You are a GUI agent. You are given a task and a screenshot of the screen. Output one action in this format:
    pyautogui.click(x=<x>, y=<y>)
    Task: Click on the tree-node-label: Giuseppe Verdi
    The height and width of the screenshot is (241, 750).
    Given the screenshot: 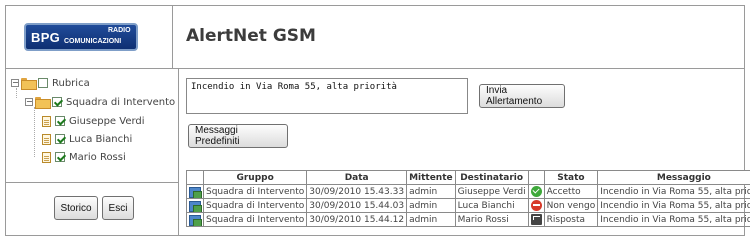 What is the action you would take?
    pyautogui.click(x=107, y=121)
    